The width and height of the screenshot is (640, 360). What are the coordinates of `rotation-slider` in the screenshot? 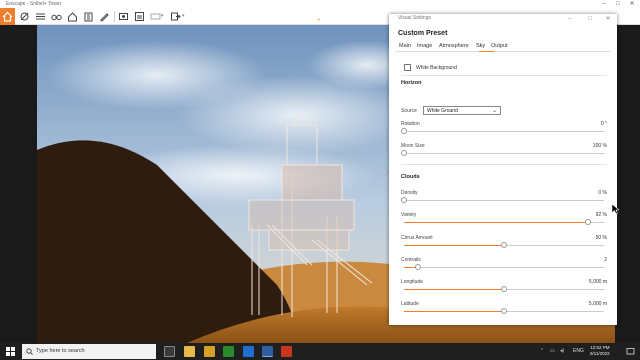 It's located at (502, 131).